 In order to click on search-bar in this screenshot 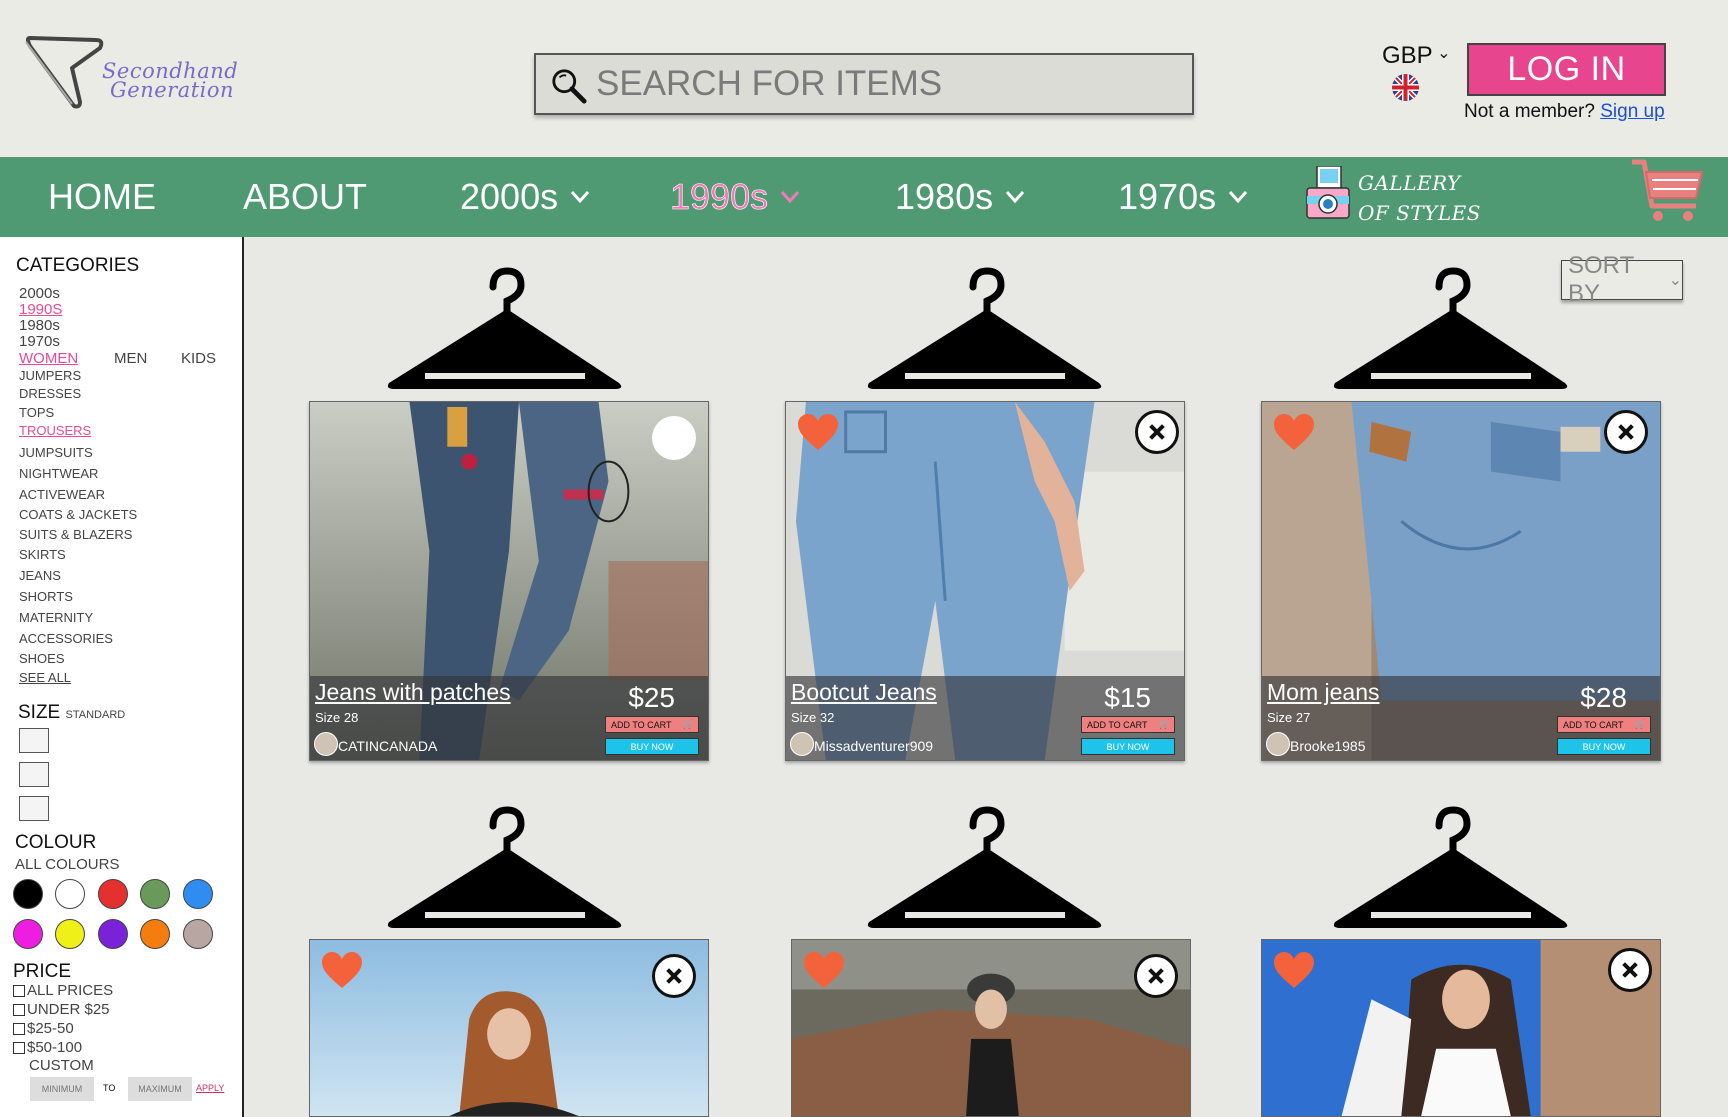, I will do `click(864, 84)`.